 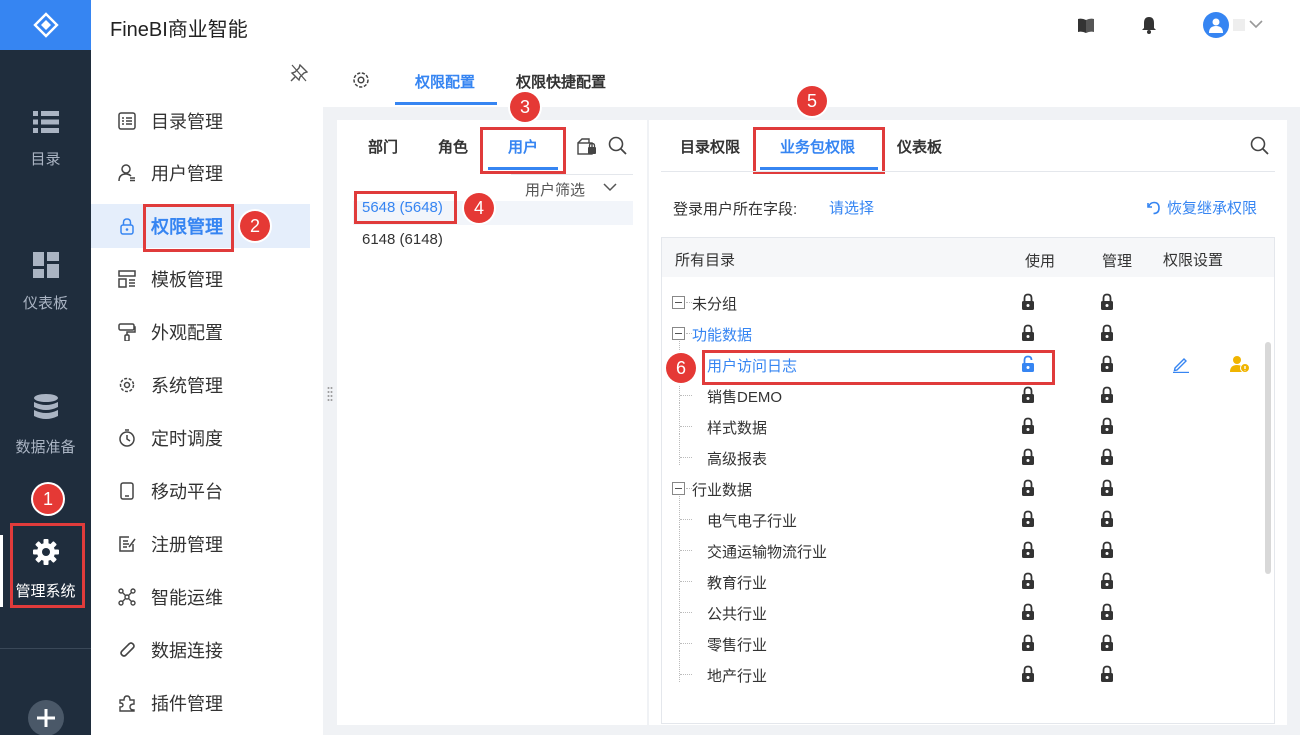 I want to click on sidebar-item-users: 用户管理, so click(x=207, y=173).